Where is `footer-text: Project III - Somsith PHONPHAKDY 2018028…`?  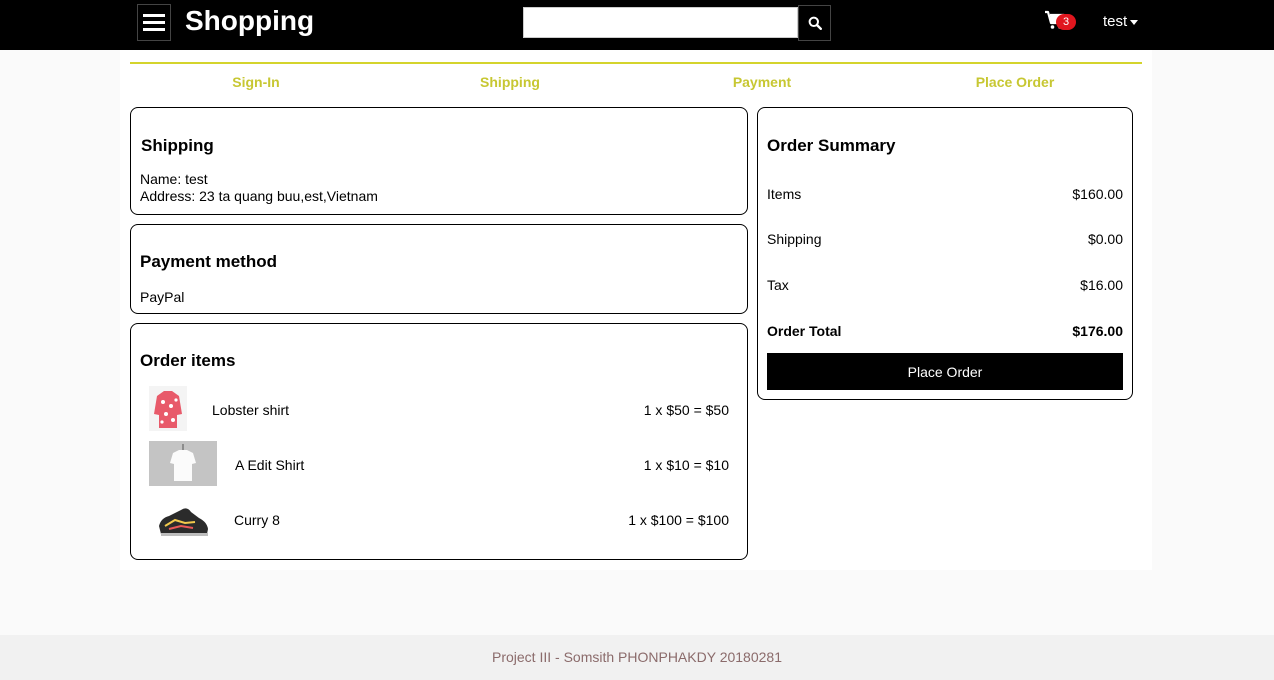 footer-text: Project III - Somsith PHONPHAKDY 2018028… is located at coordinates (637, 657).